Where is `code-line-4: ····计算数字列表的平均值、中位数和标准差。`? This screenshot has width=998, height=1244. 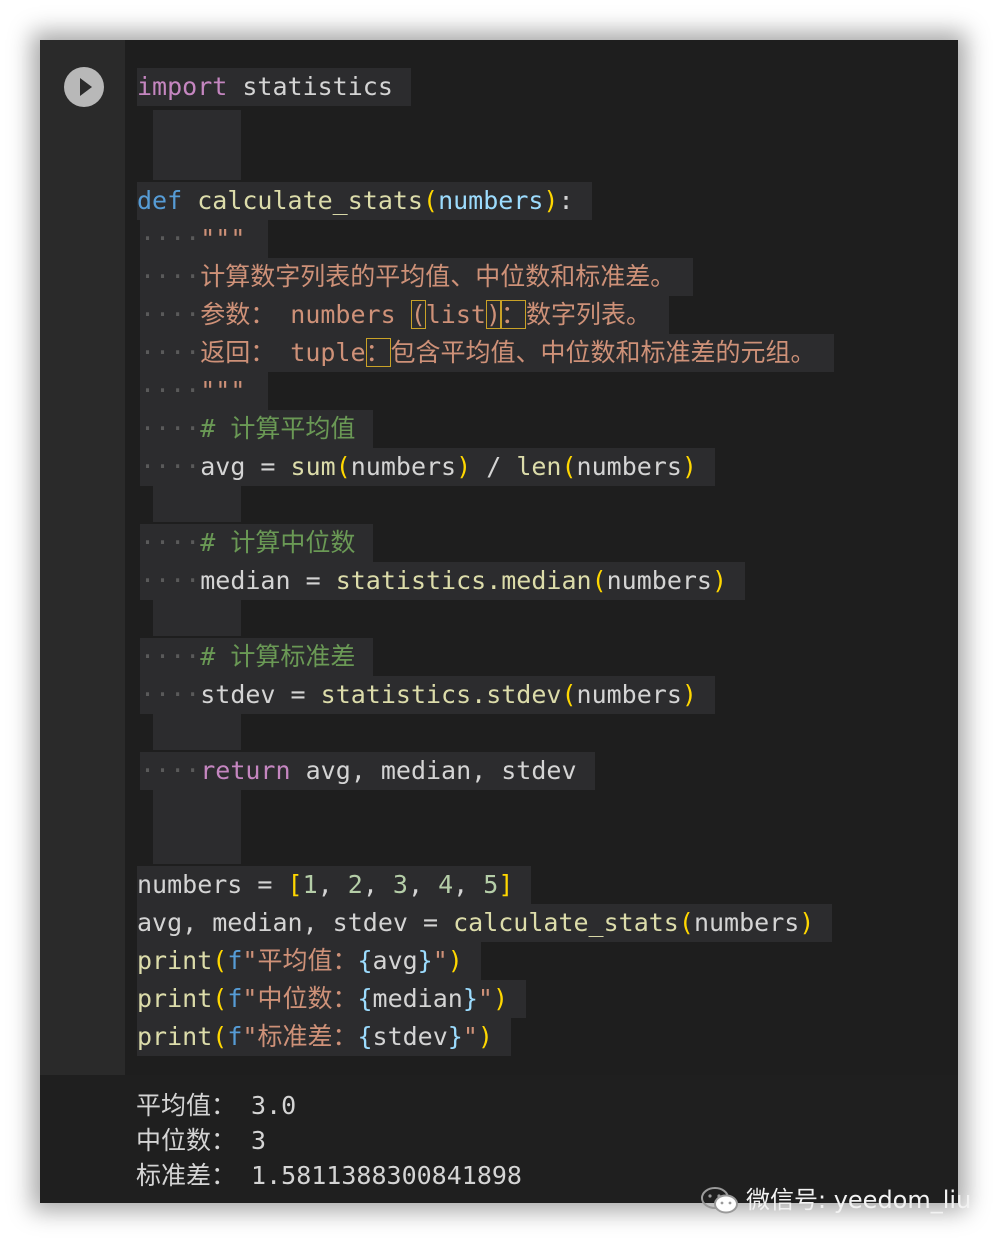 code-line-4: ····计算数字列表的平均值、中位数和标准差。 is located at coordinates (417, 277).